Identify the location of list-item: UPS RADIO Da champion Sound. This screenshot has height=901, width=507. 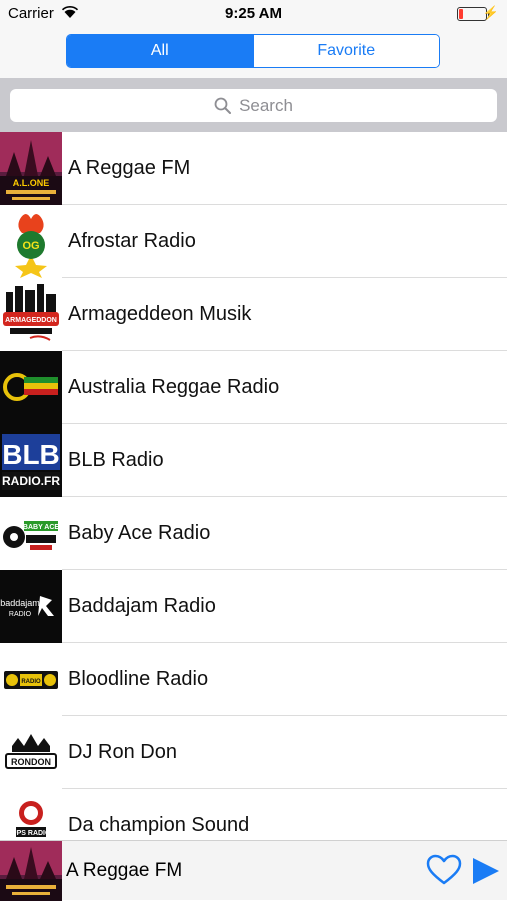
(253, 814).